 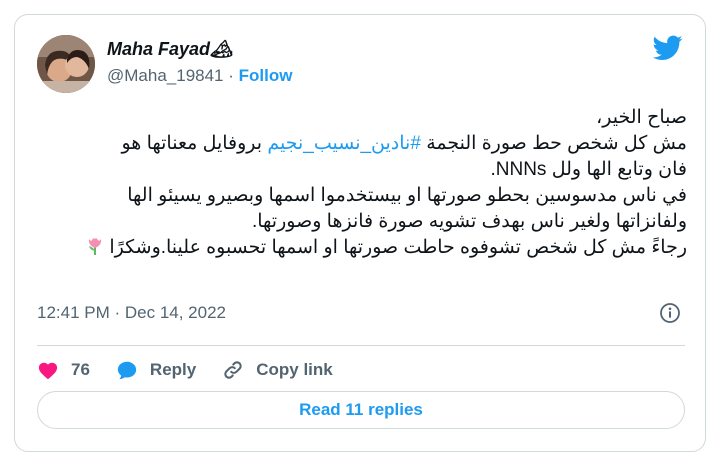 I want to click on read-replies-button: Read 11 replies, so click(x=361, y=410).